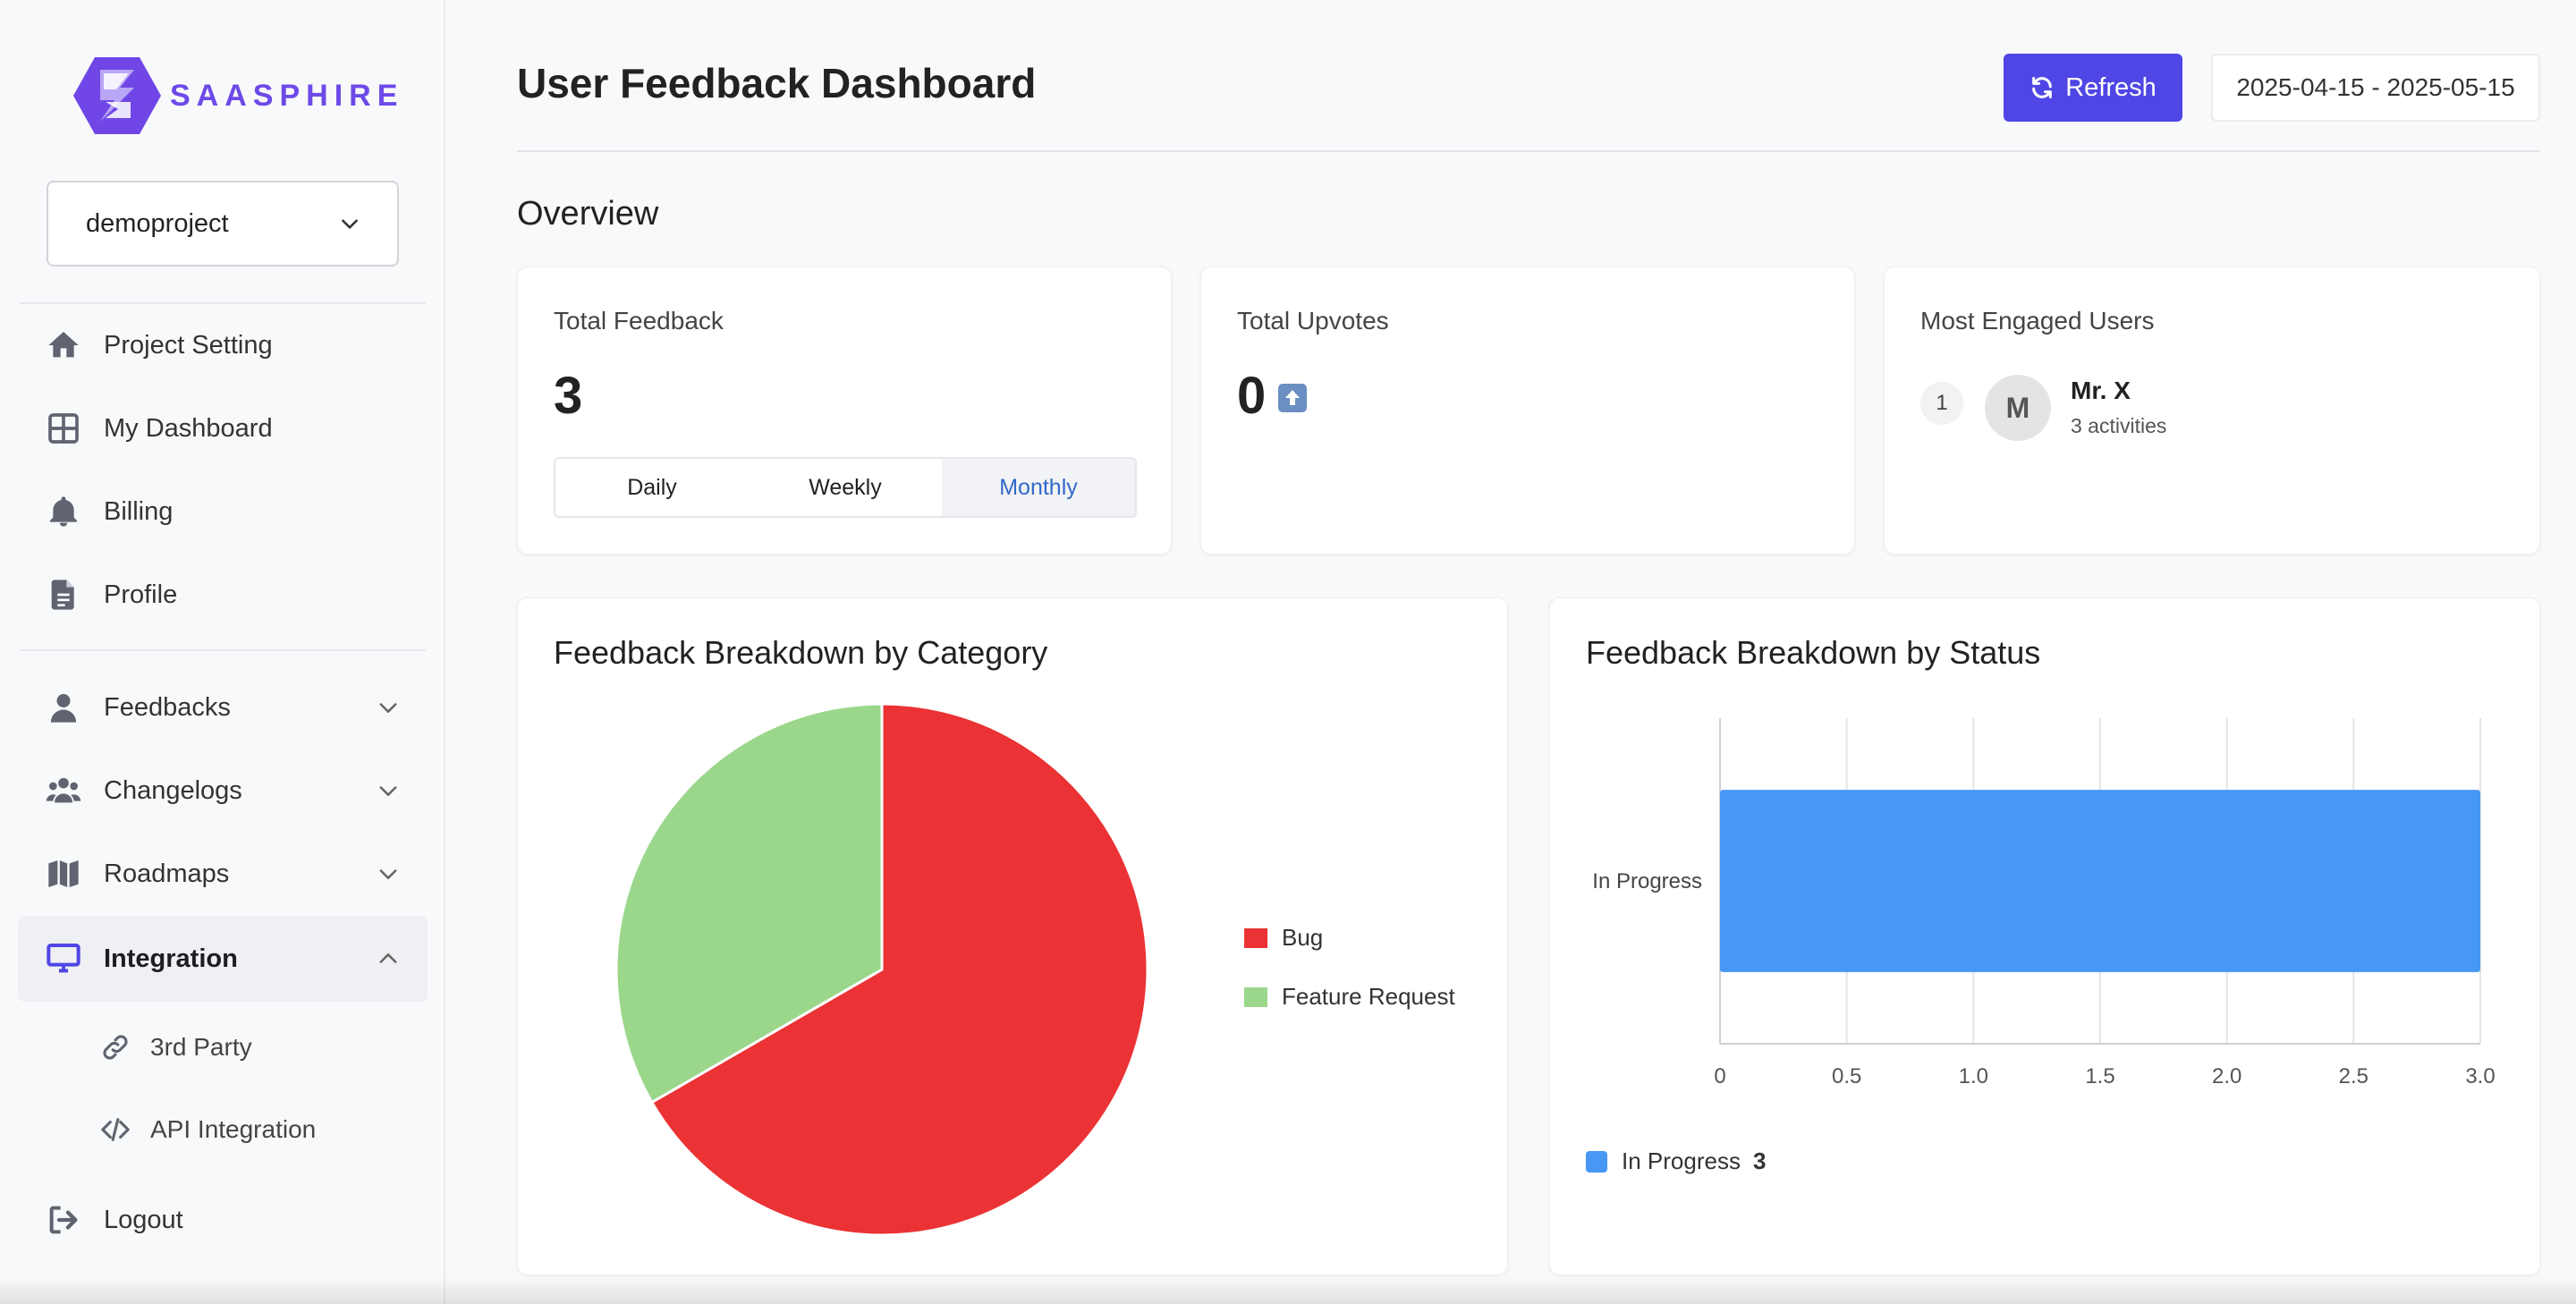 This screenshot has width=2576, height=1304. Describe the element at coordinates (1303, 938) in the screenshot. I see `legend-label: Bug` at that location.